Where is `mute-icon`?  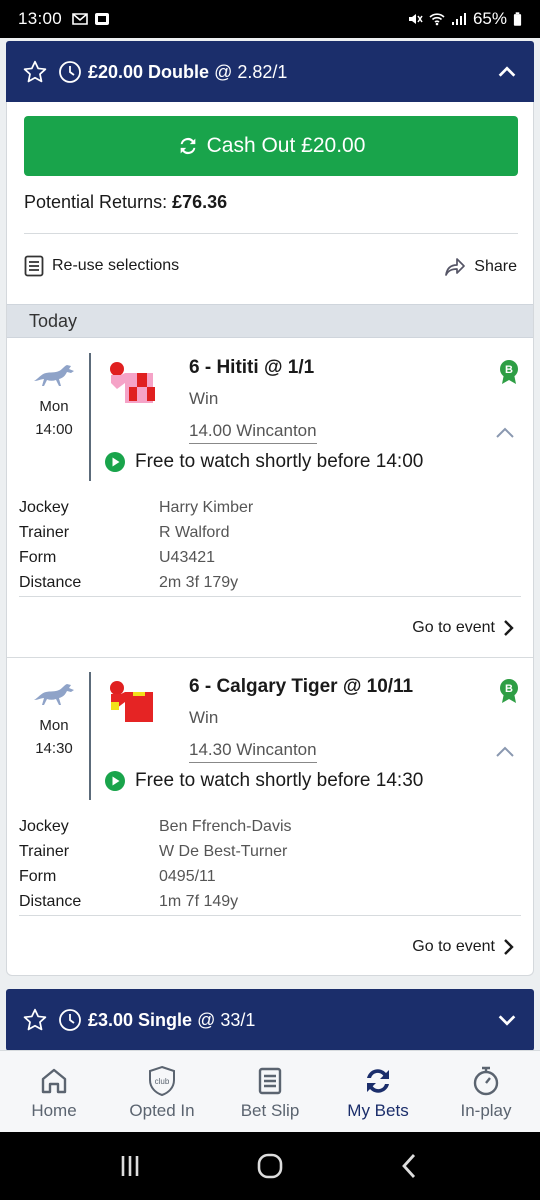
mute-icon is located at coordinates (415, 19).